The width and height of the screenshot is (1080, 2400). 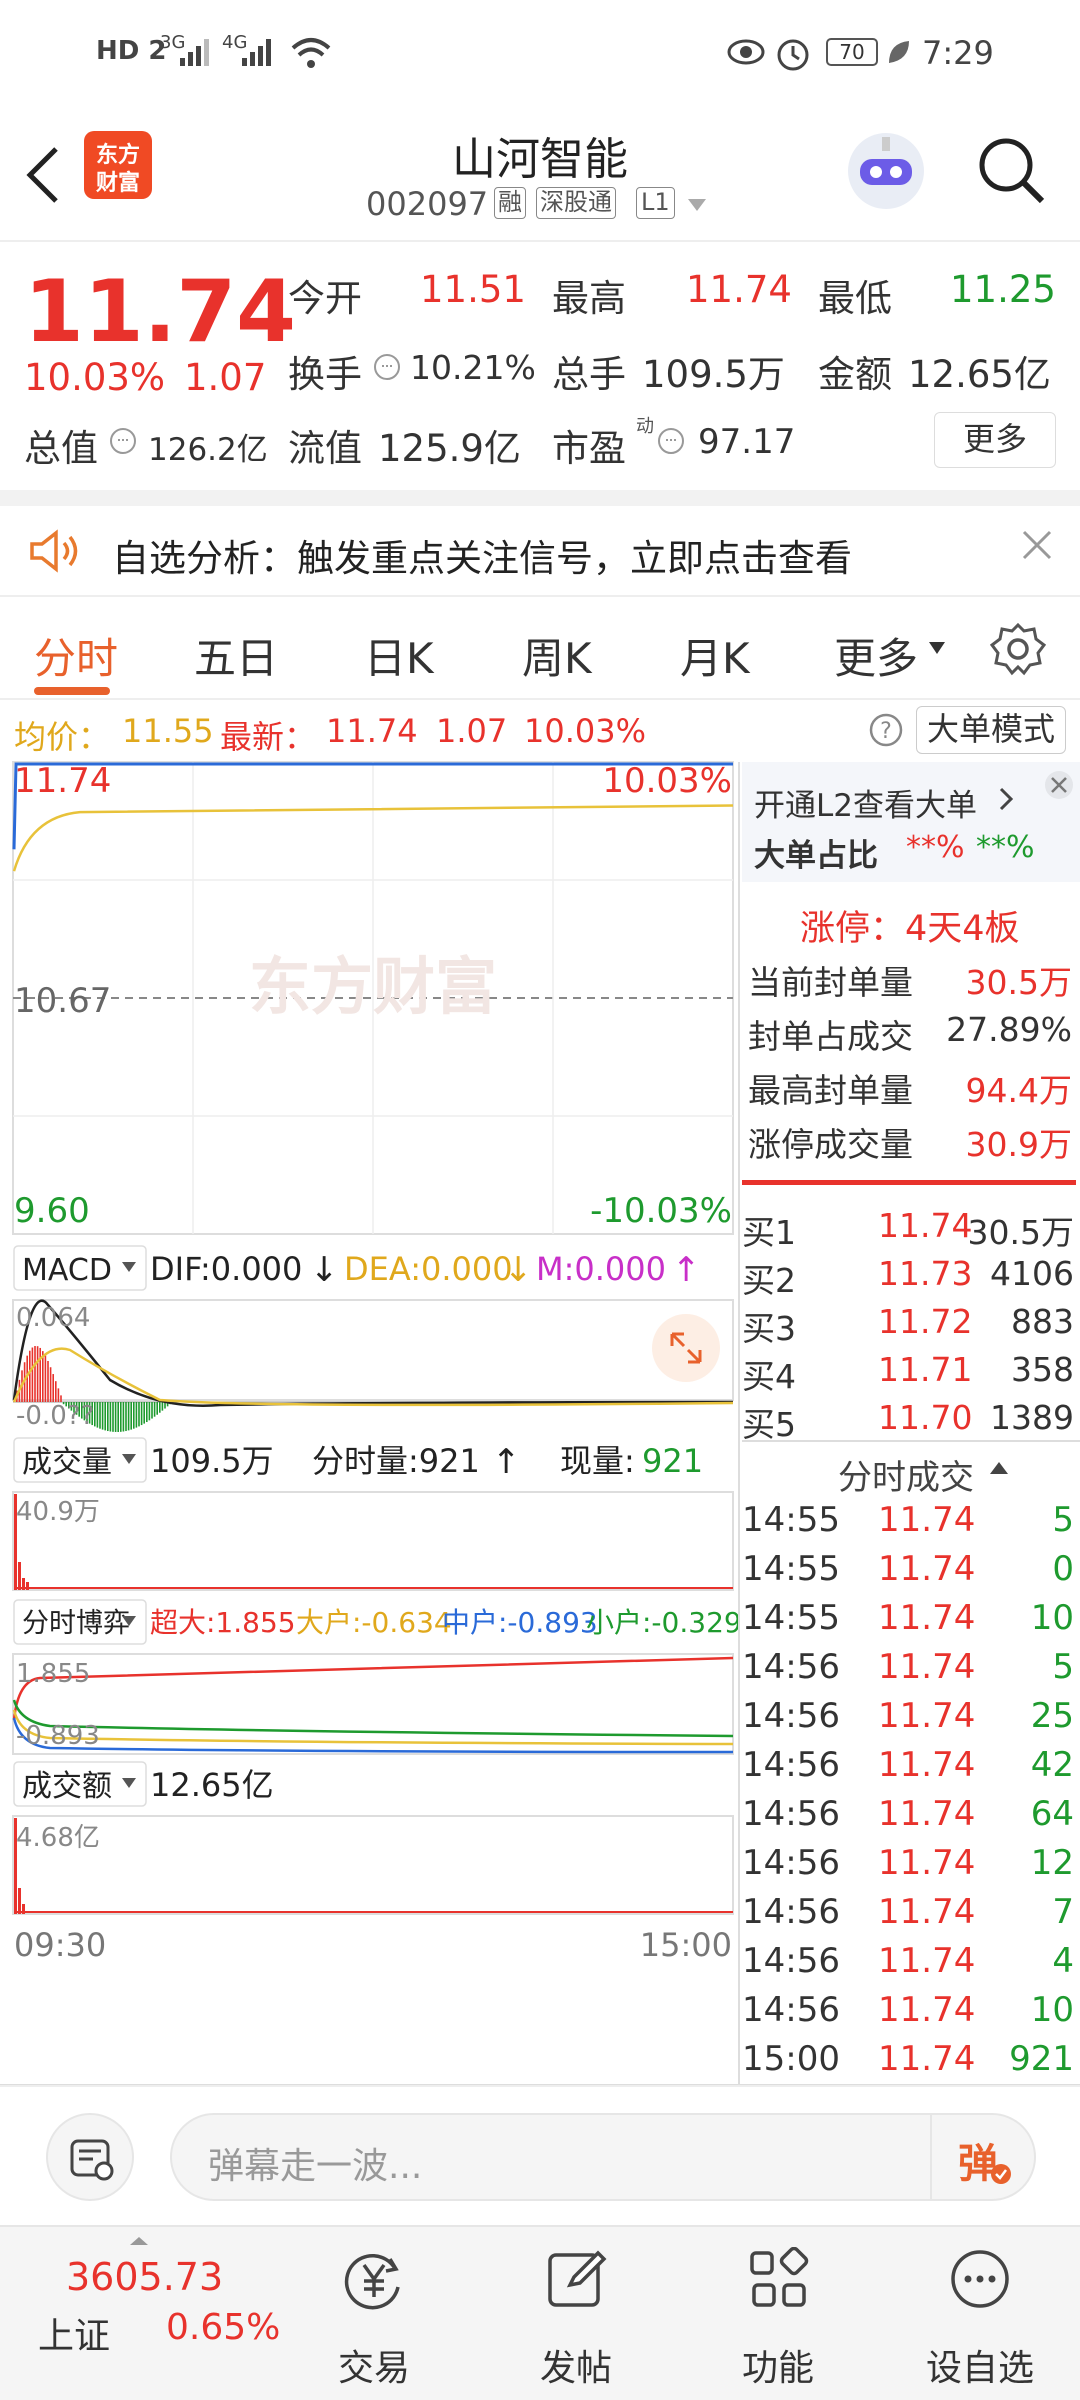 What do you see at coordinates (686, 1348) in the screenshot?
I see `expand-button` at bounding box center [686, 1348].